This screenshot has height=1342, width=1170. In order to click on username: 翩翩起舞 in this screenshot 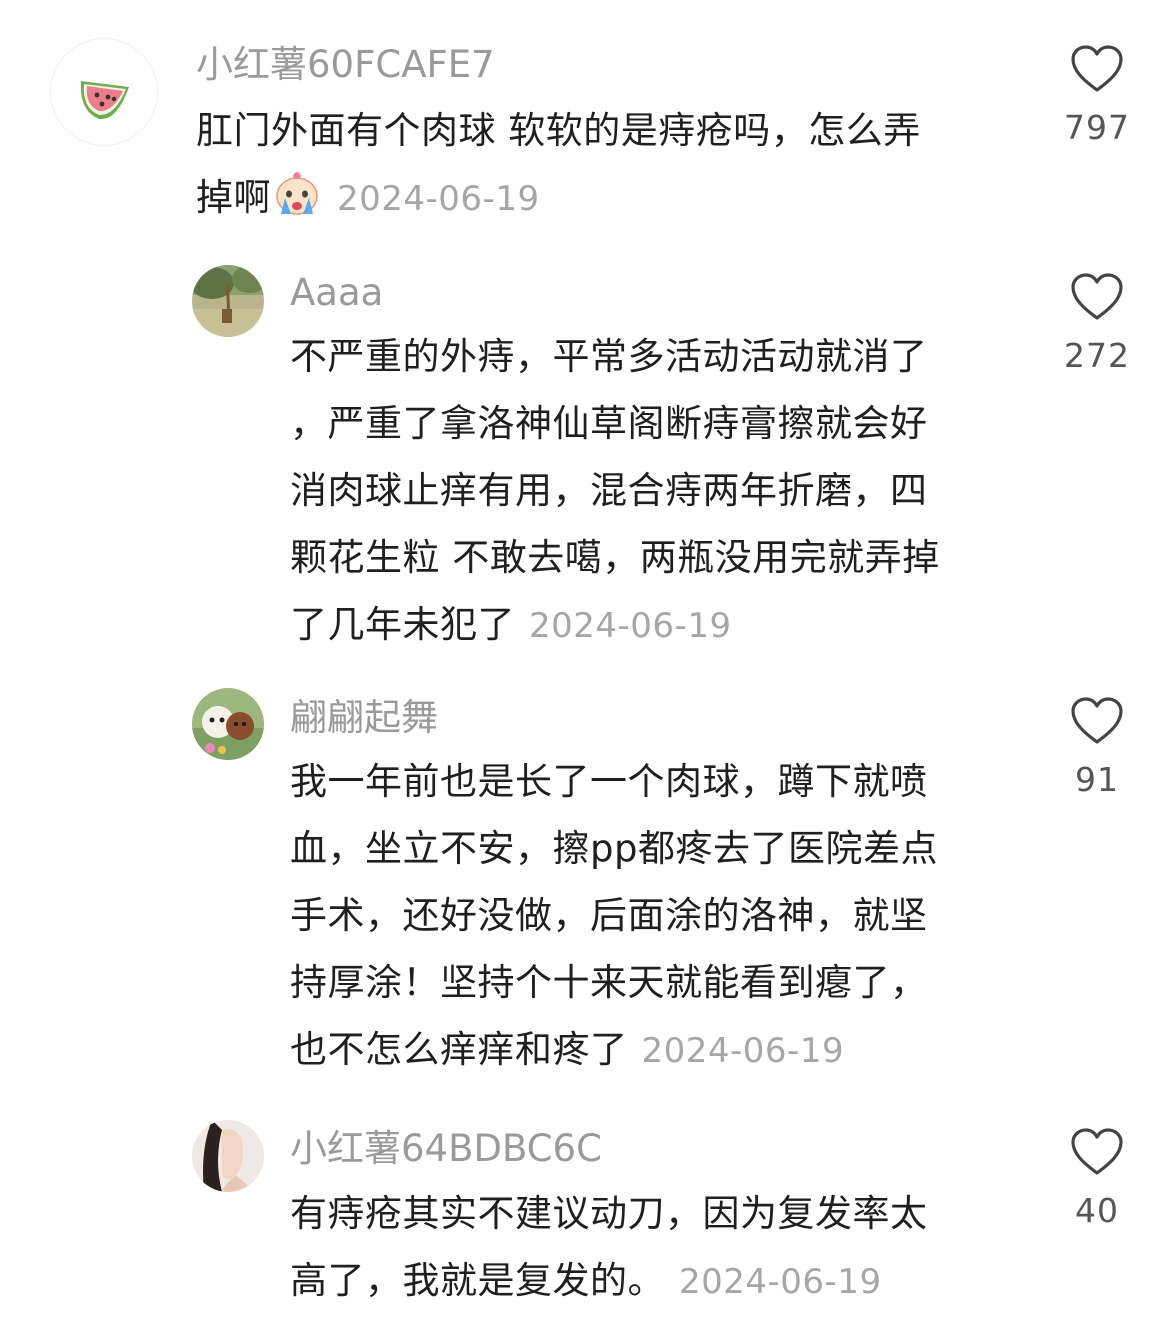, I will do `click(364, 718)`.